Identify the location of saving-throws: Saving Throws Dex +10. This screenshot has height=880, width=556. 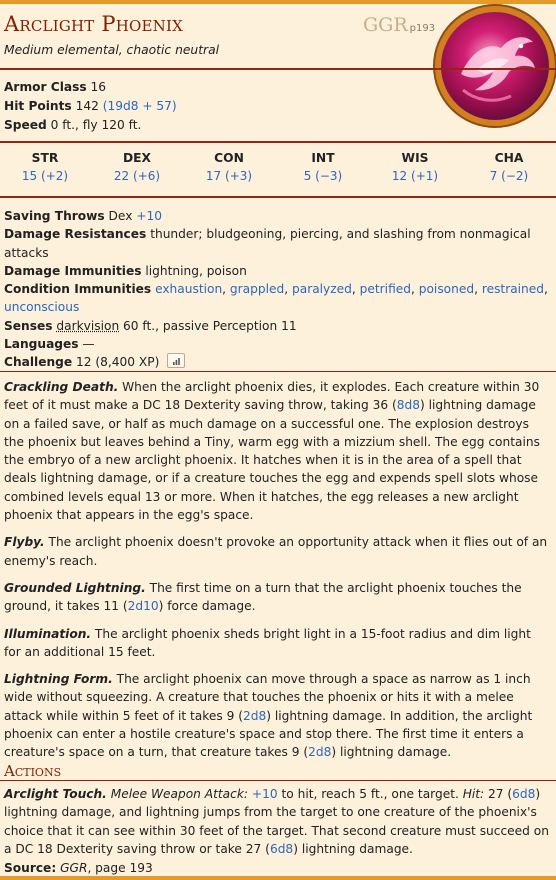
(83, 216).